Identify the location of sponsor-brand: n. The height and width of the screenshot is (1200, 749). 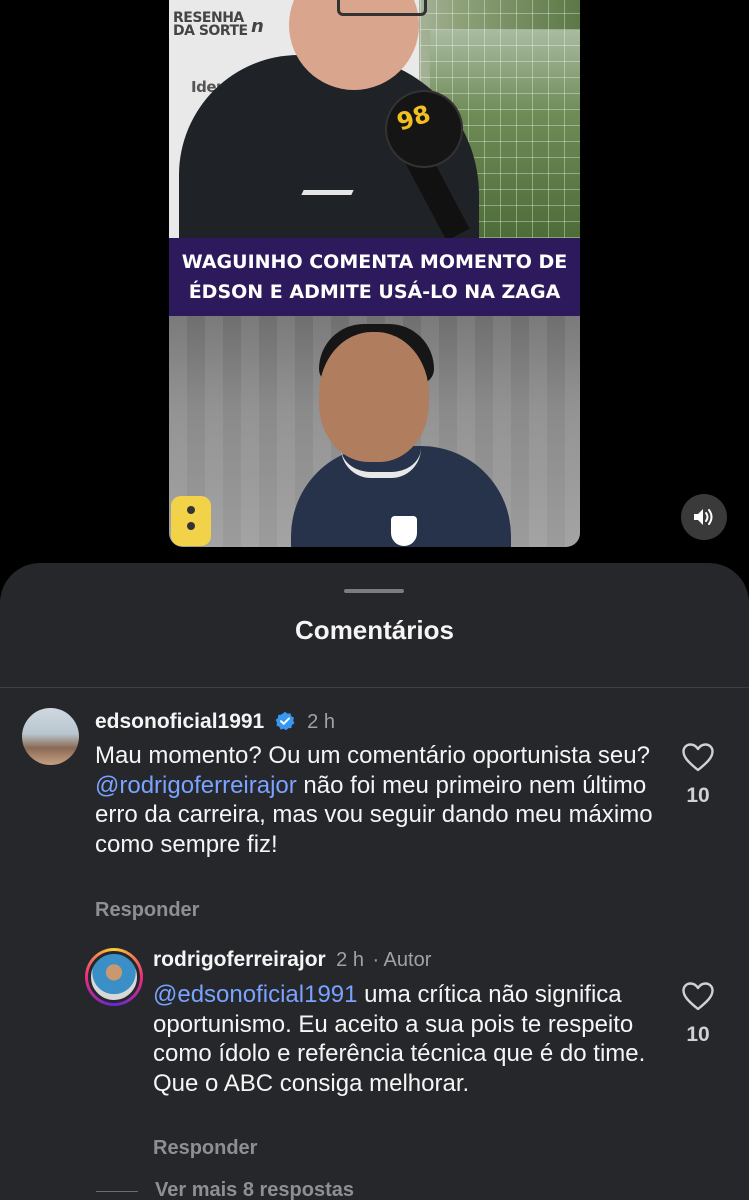
(257, 26).